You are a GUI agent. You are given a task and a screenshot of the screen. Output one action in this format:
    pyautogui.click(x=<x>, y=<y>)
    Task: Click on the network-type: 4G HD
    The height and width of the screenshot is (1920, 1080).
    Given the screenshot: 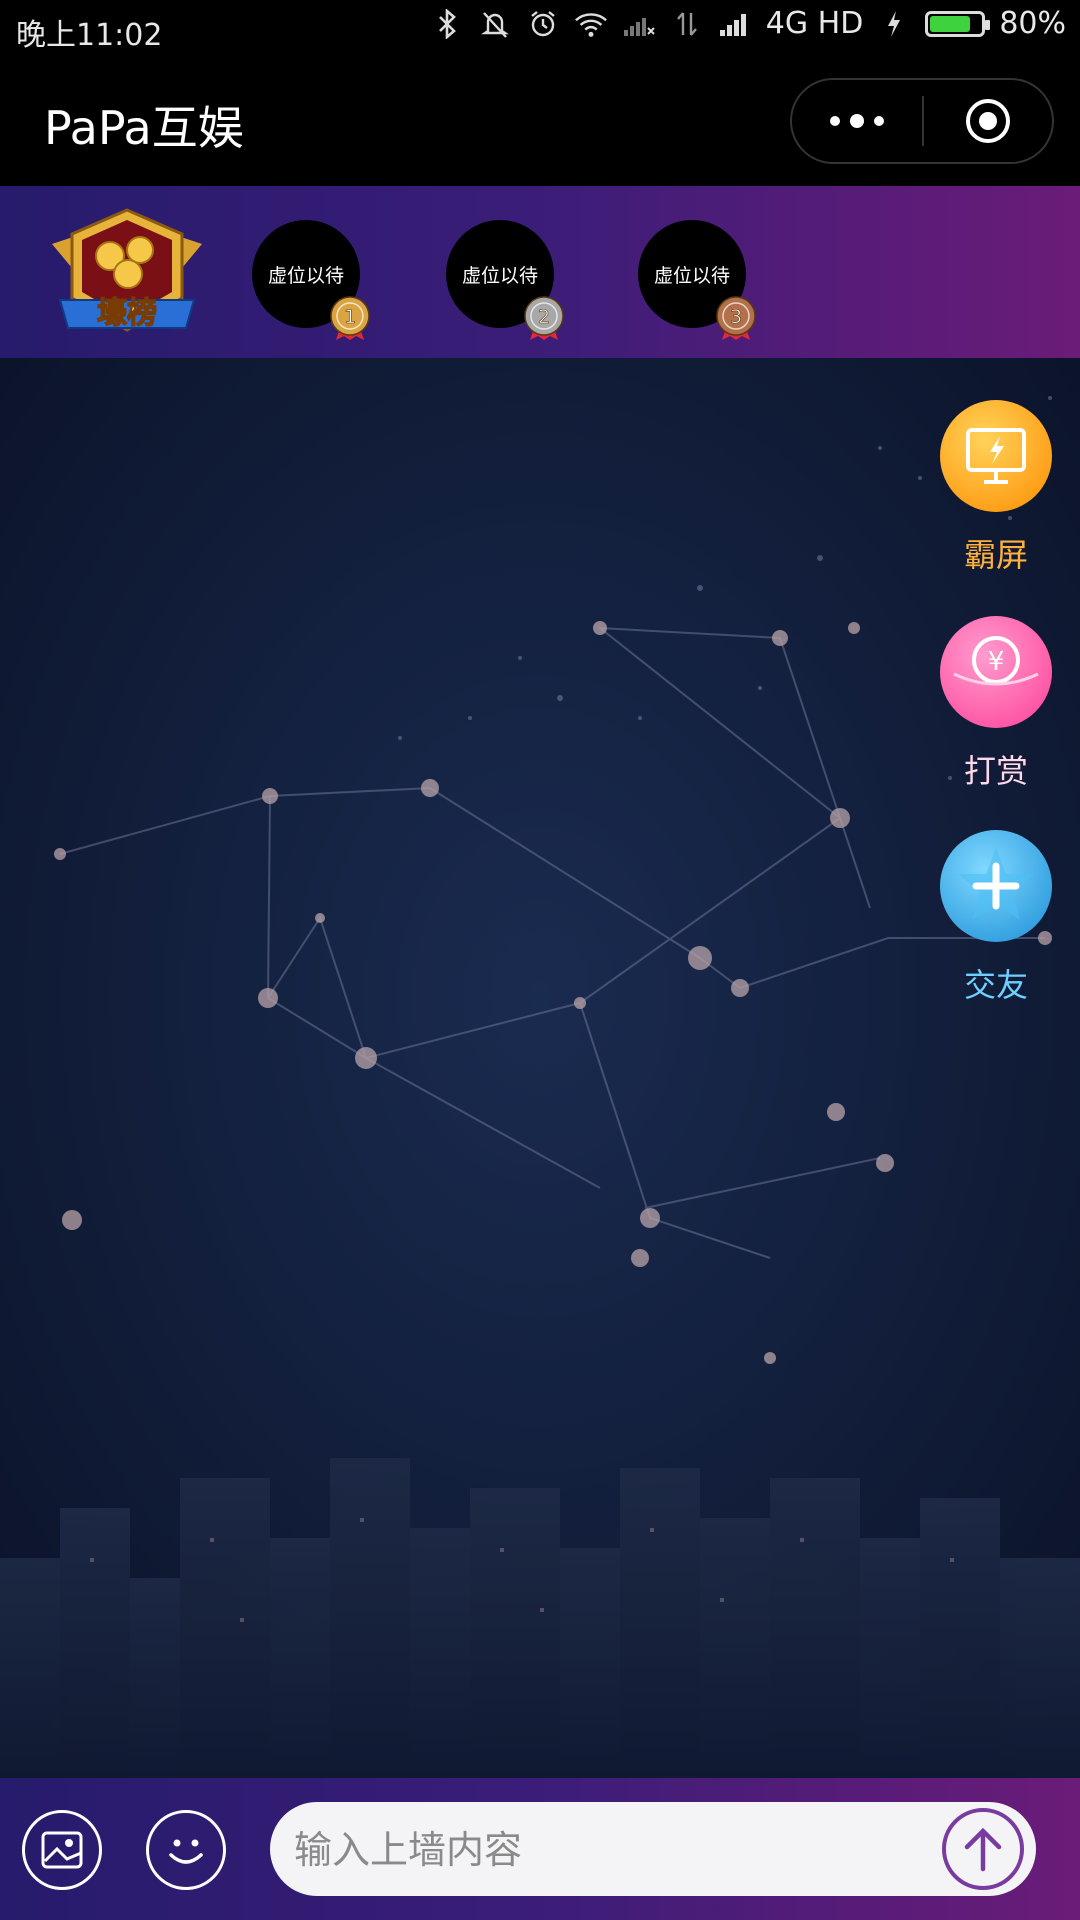 What is the action you would take?
    pyautogui.click(x=814, y=23)
    